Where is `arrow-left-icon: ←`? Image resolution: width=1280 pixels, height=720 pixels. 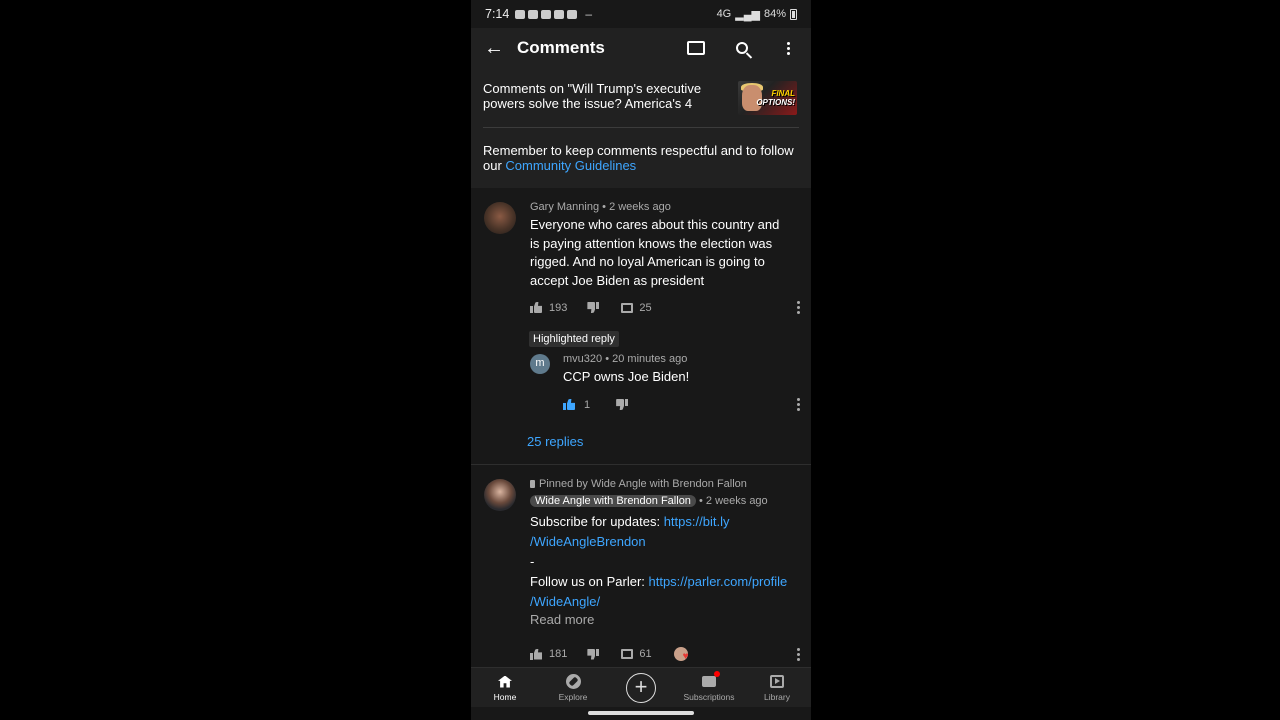
arrow-left-icon: ← is located at coordinates (494, 48).